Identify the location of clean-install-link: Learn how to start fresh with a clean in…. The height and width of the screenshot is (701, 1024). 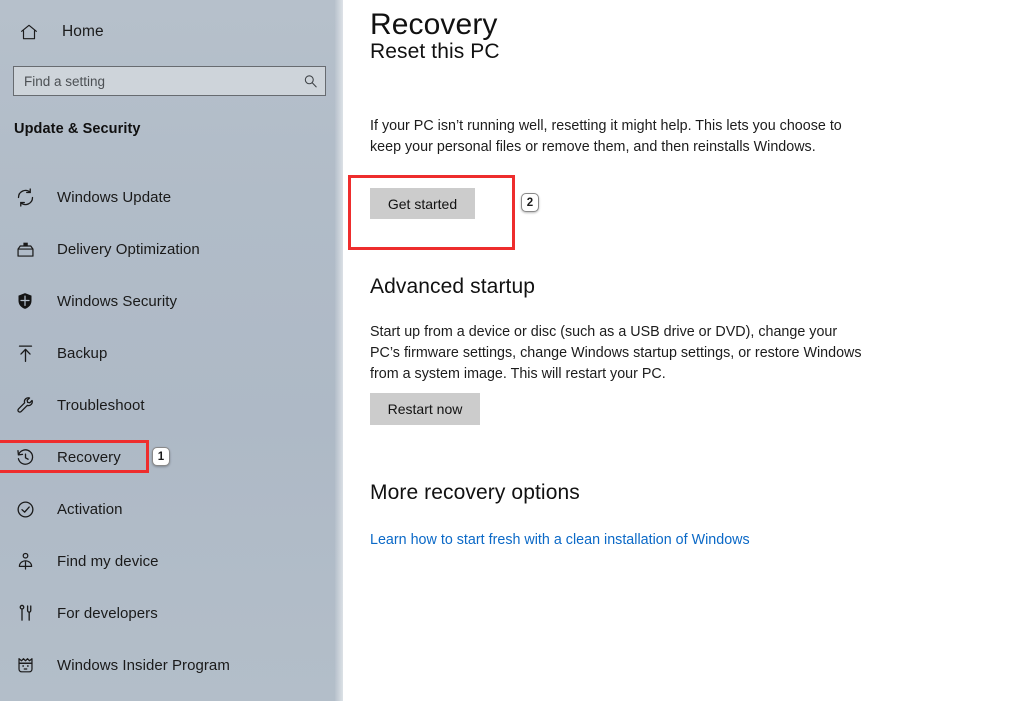
(560, 540).